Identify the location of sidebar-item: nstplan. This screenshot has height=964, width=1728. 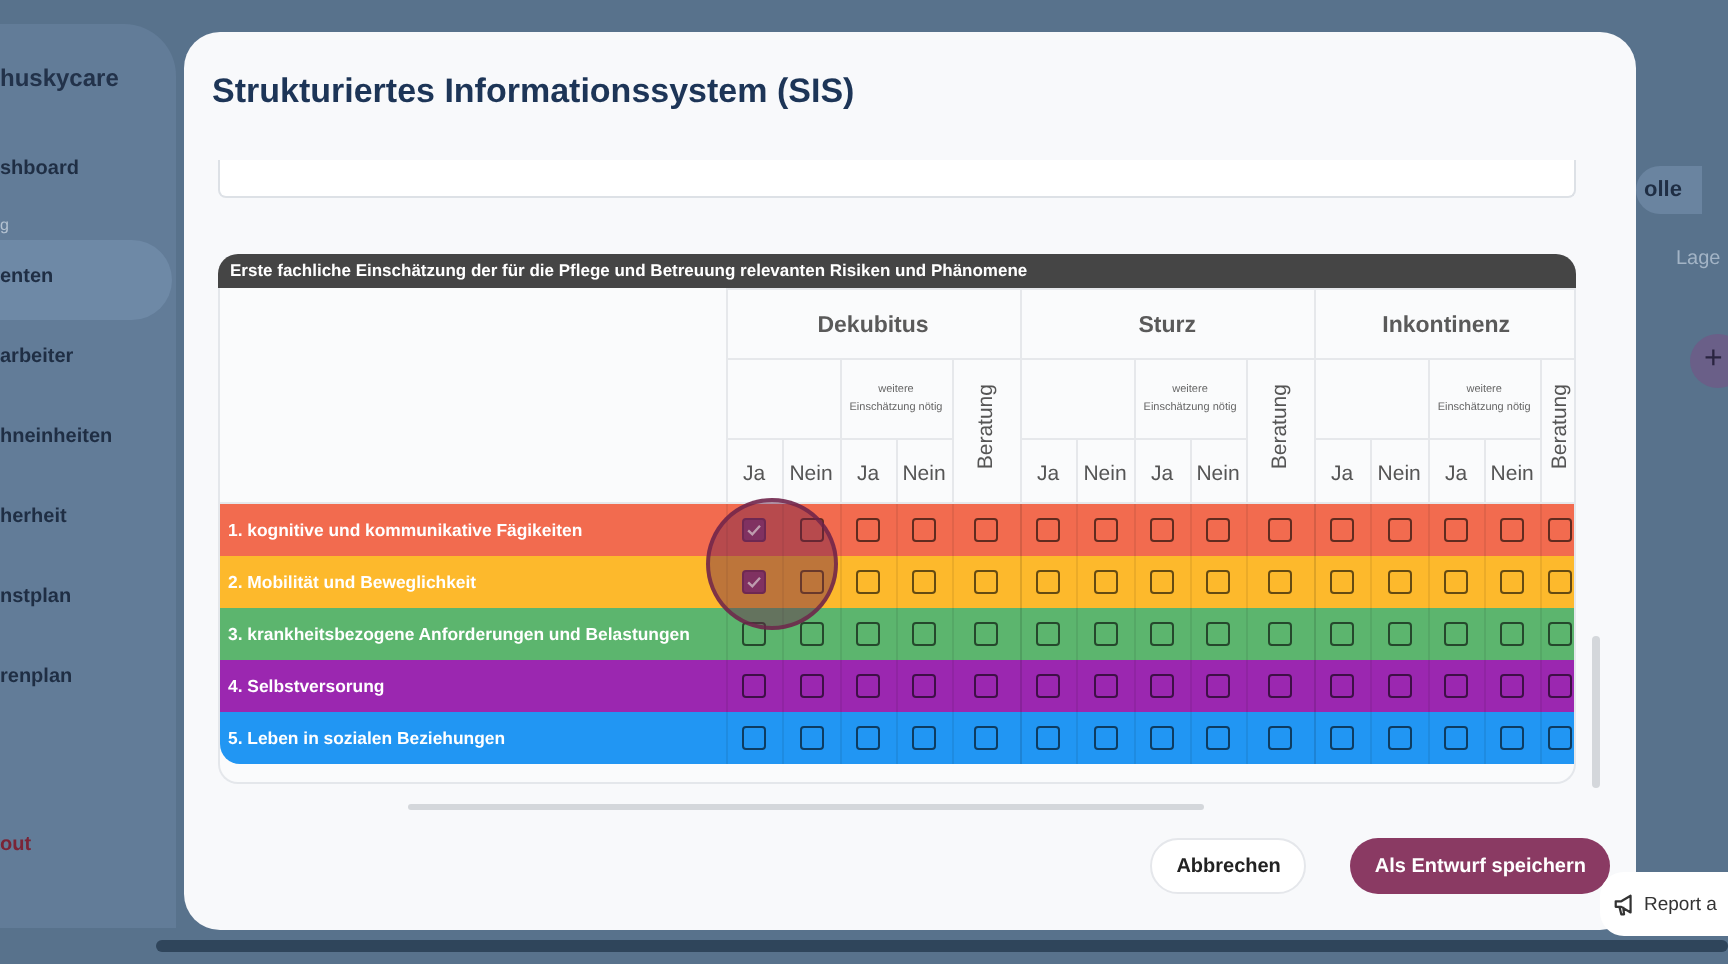
(86, 600).